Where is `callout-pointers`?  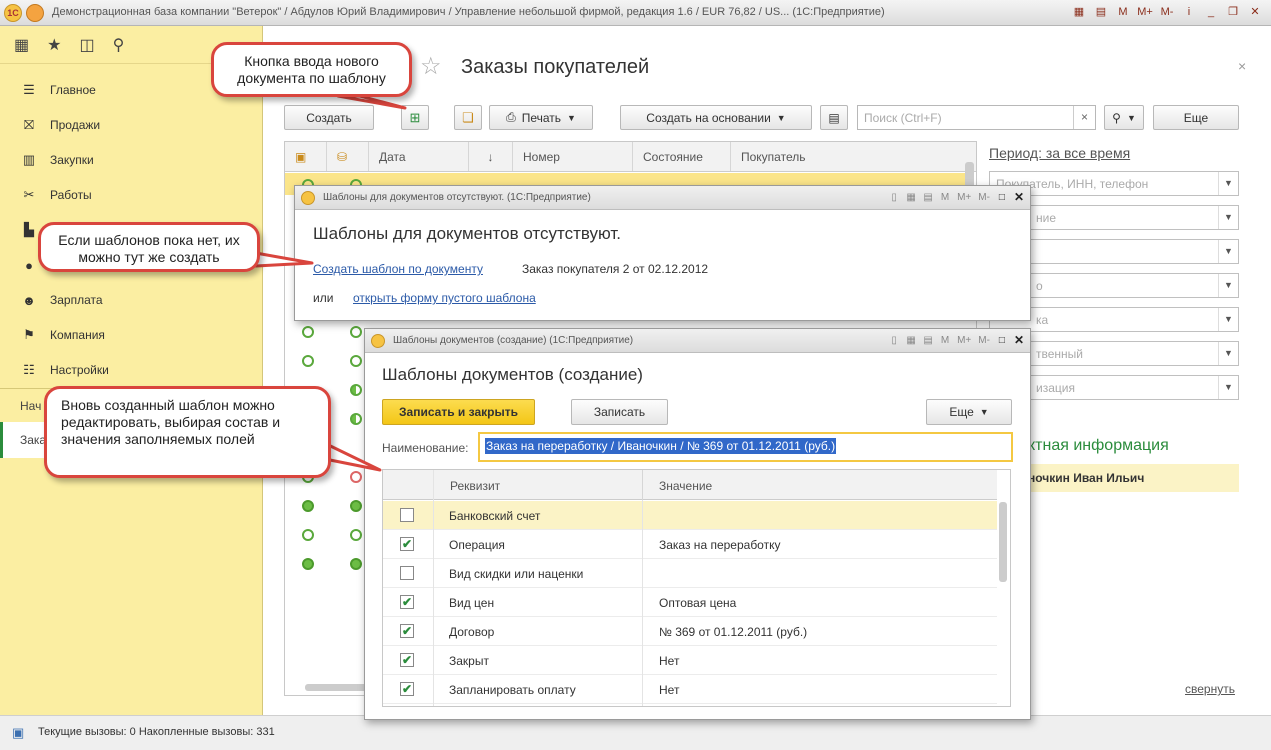
callout-pointers is located at coordinates (327, 283).